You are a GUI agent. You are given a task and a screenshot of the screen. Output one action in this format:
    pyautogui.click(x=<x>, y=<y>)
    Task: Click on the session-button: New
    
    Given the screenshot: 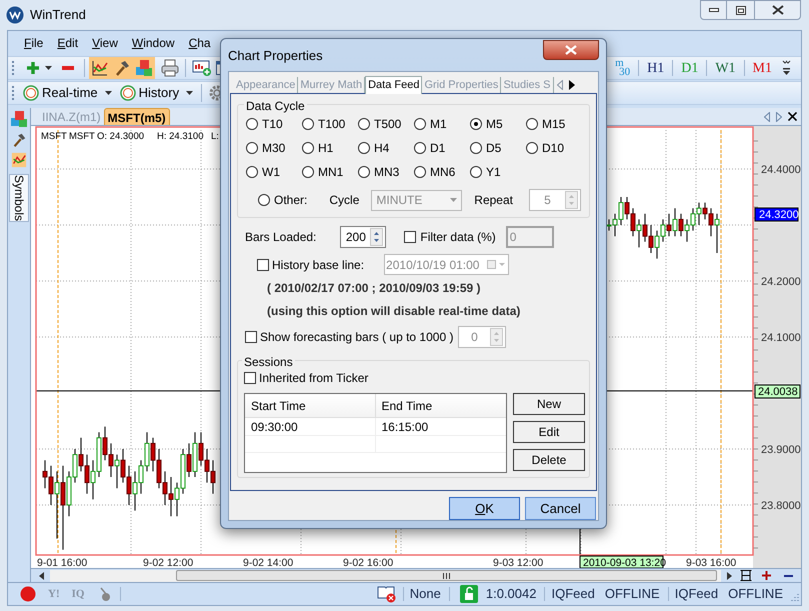 What is the action you would take?
    pyautogui.click(x=549, y=404)
    